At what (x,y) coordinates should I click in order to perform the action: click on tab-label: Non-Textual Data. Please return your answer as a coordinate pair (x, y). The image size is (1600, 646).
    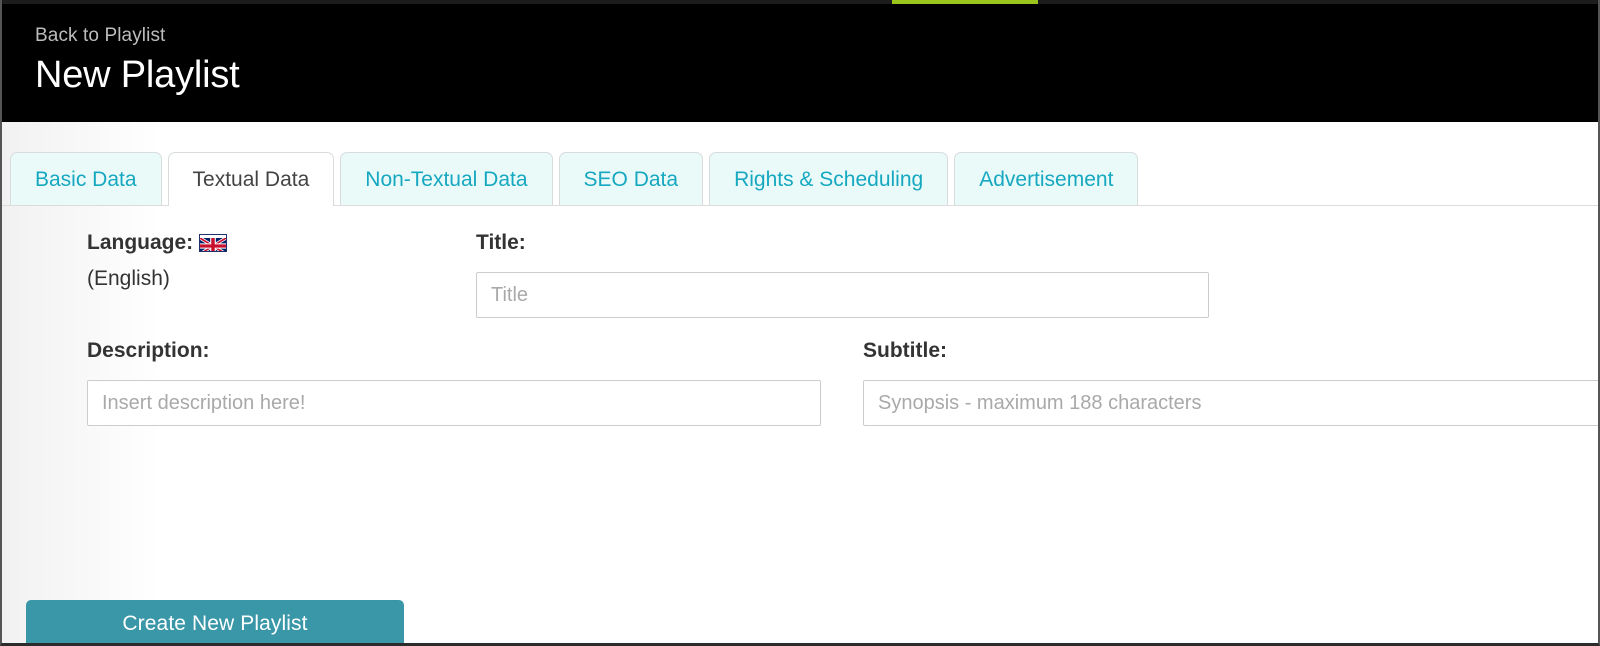
    Looking at the image, I should click on (446, 179).